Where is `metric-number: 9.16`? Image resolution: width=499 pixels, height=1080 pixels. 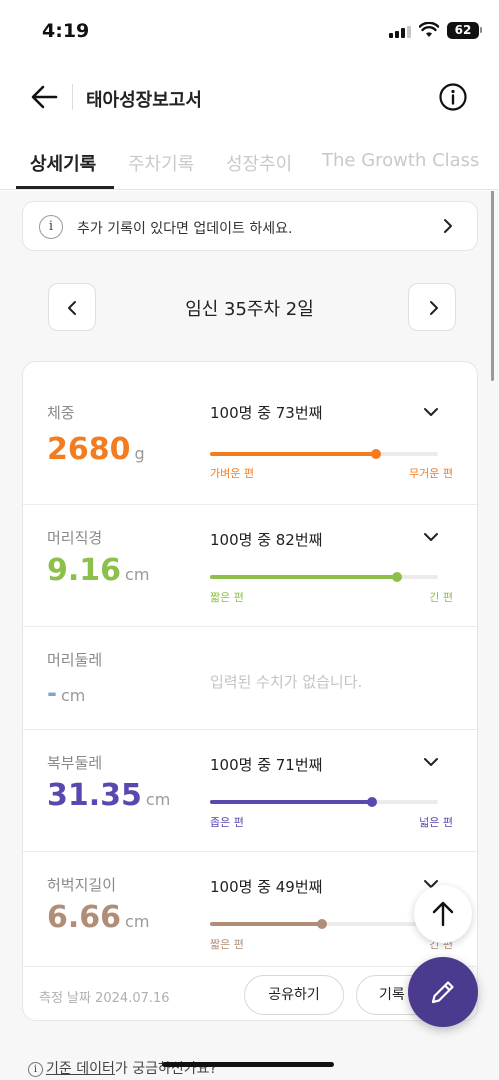 metric-number: 9.16 is located at coordinates (84, 570).